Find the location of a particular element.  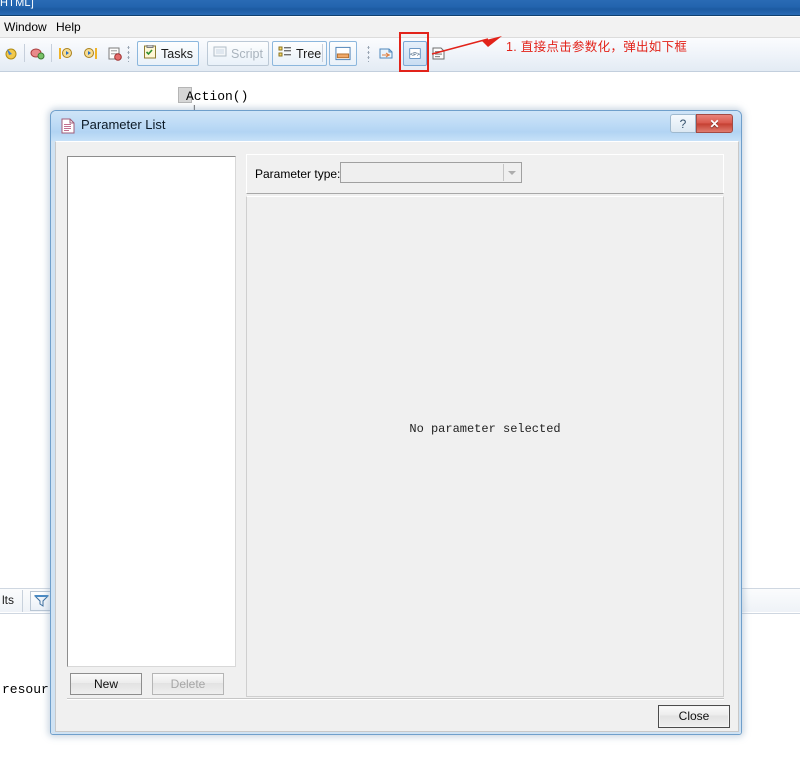

annotation-arrow-icon is located at coordinates (466, 45).